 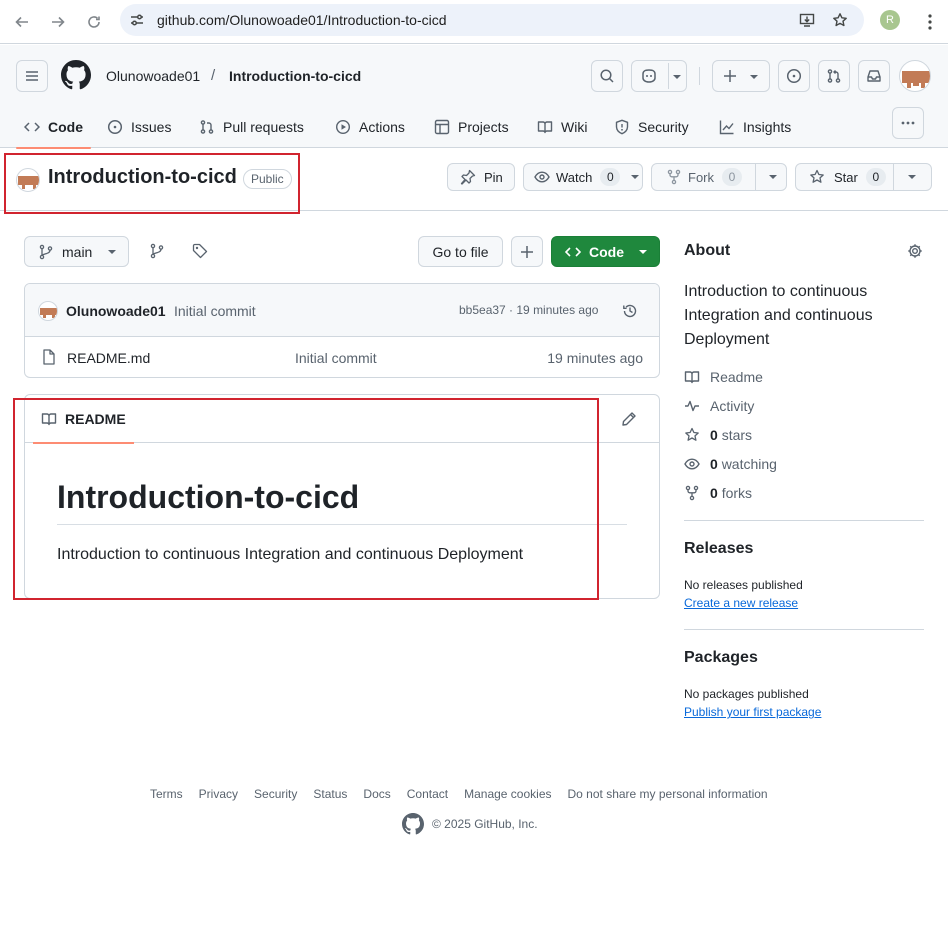 I want to click on tab-code: Code, so click(x=53, y=127).